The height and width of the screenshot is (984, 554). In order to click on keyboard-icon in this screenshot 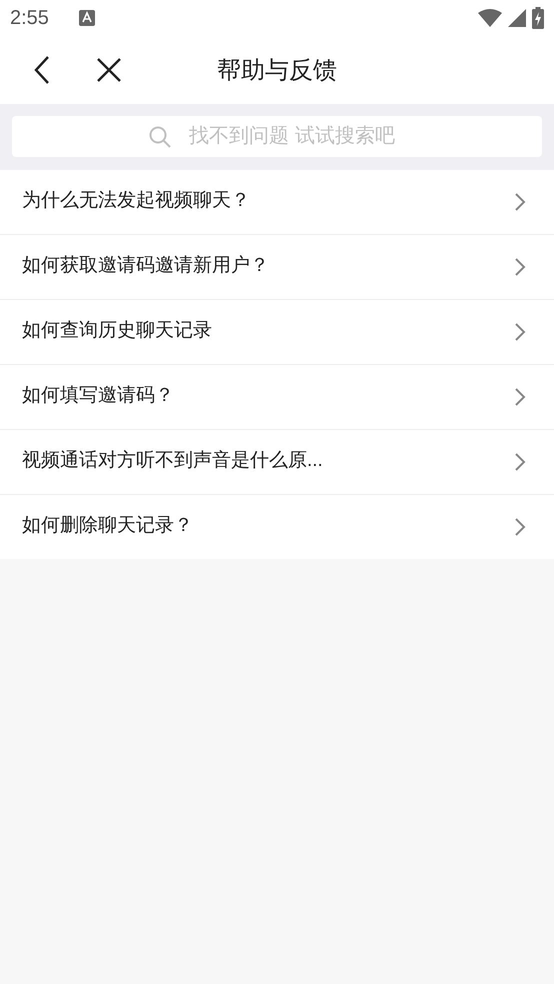, I will do `click(86, 18)`.